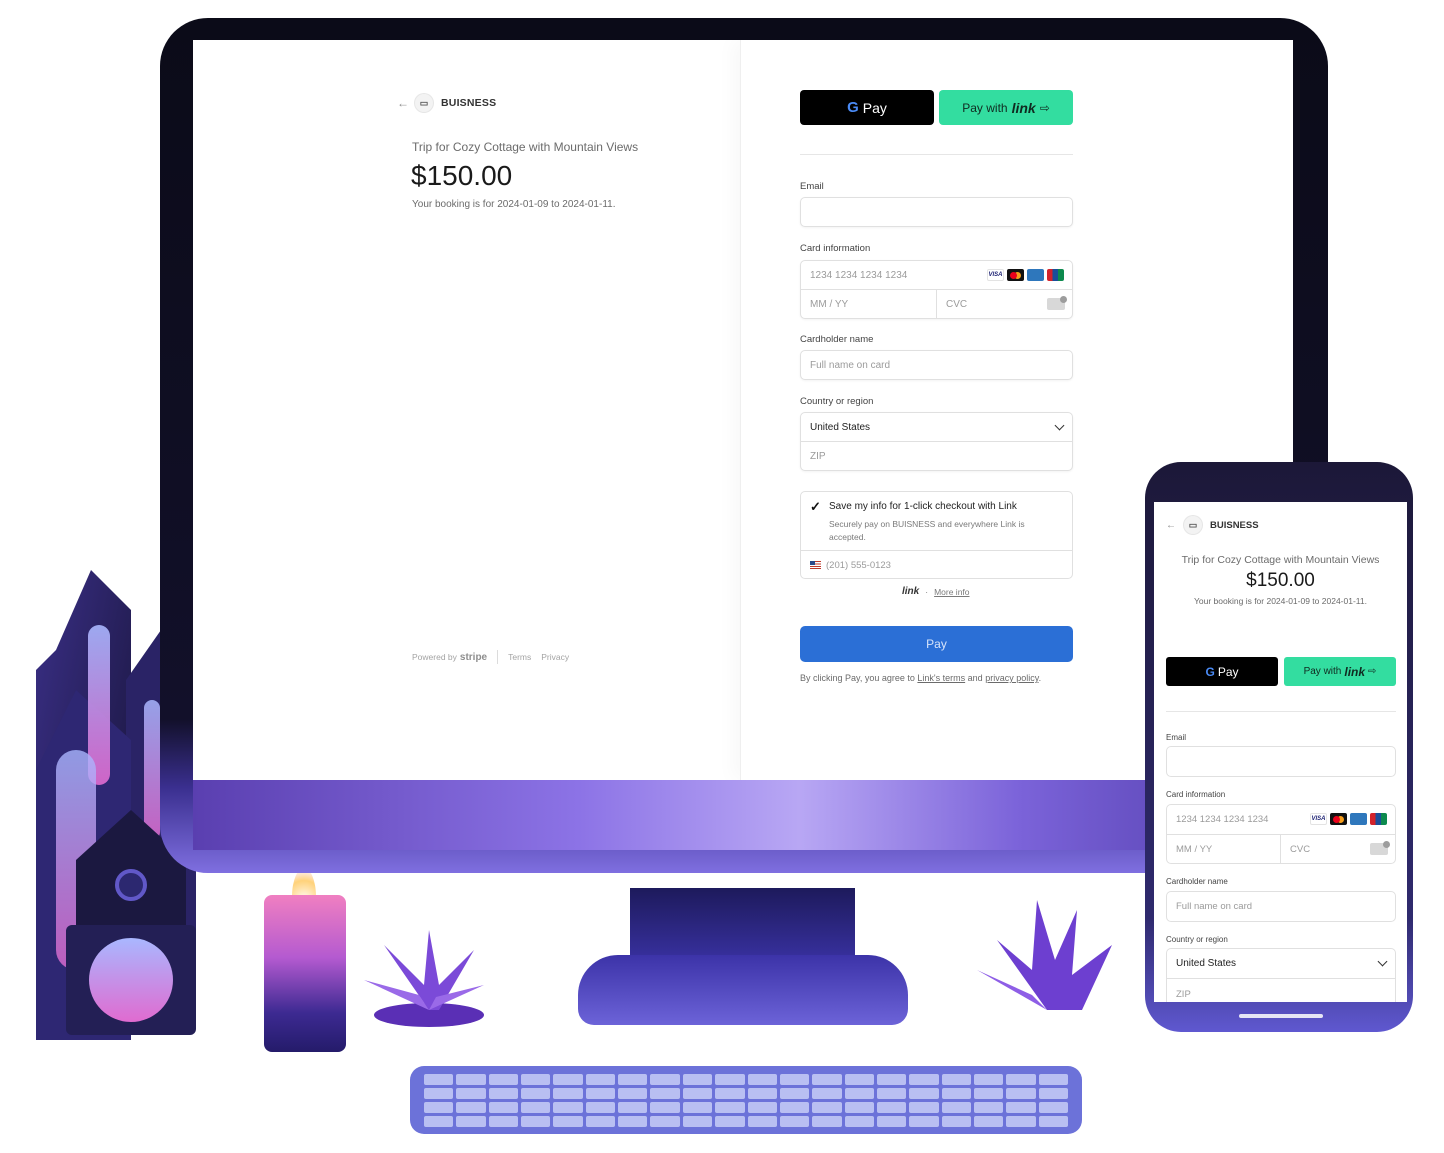 The height and width of the screenshot is (1153, 1444). I want to click on mobile-cvc-placeholder: CVC, so click(1300, 849).